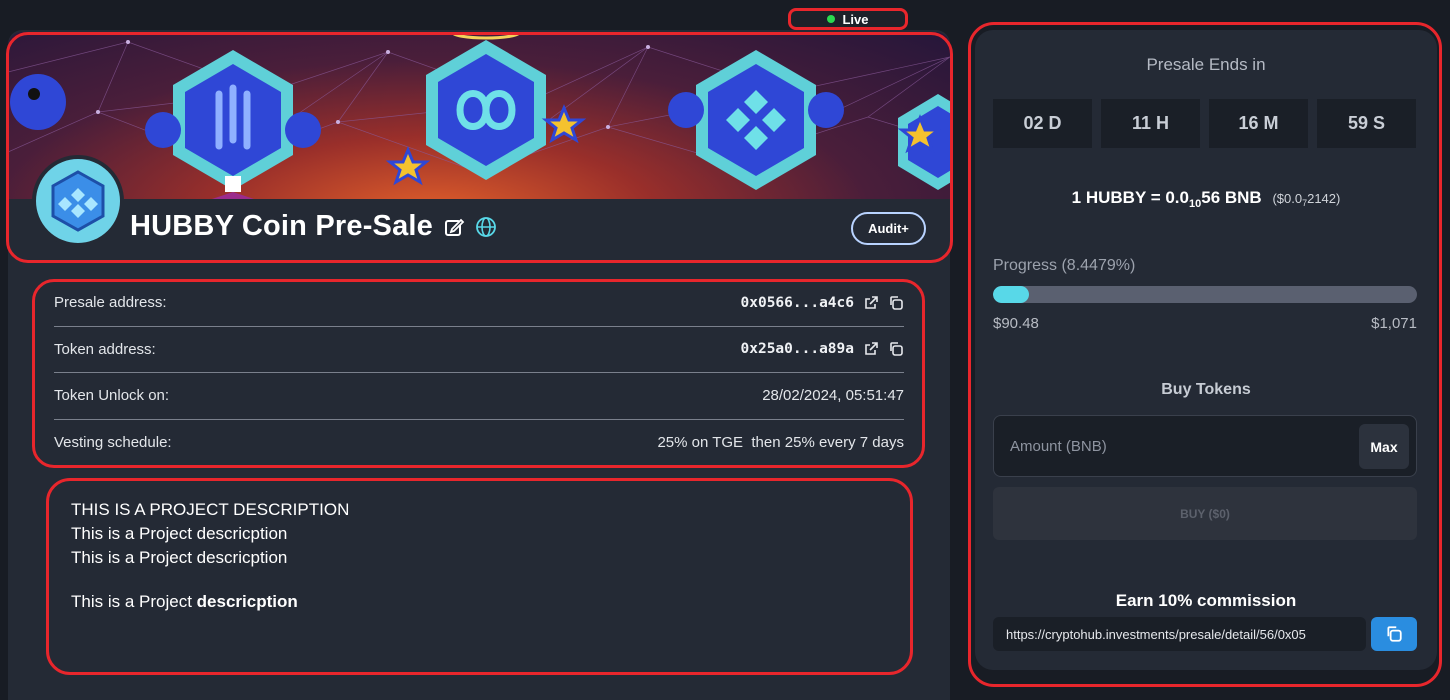 This screenshot has width=1450, height=700. I want to click on token-unlock-value: 28/02/2024, 05:51:47, so click(833, 396).